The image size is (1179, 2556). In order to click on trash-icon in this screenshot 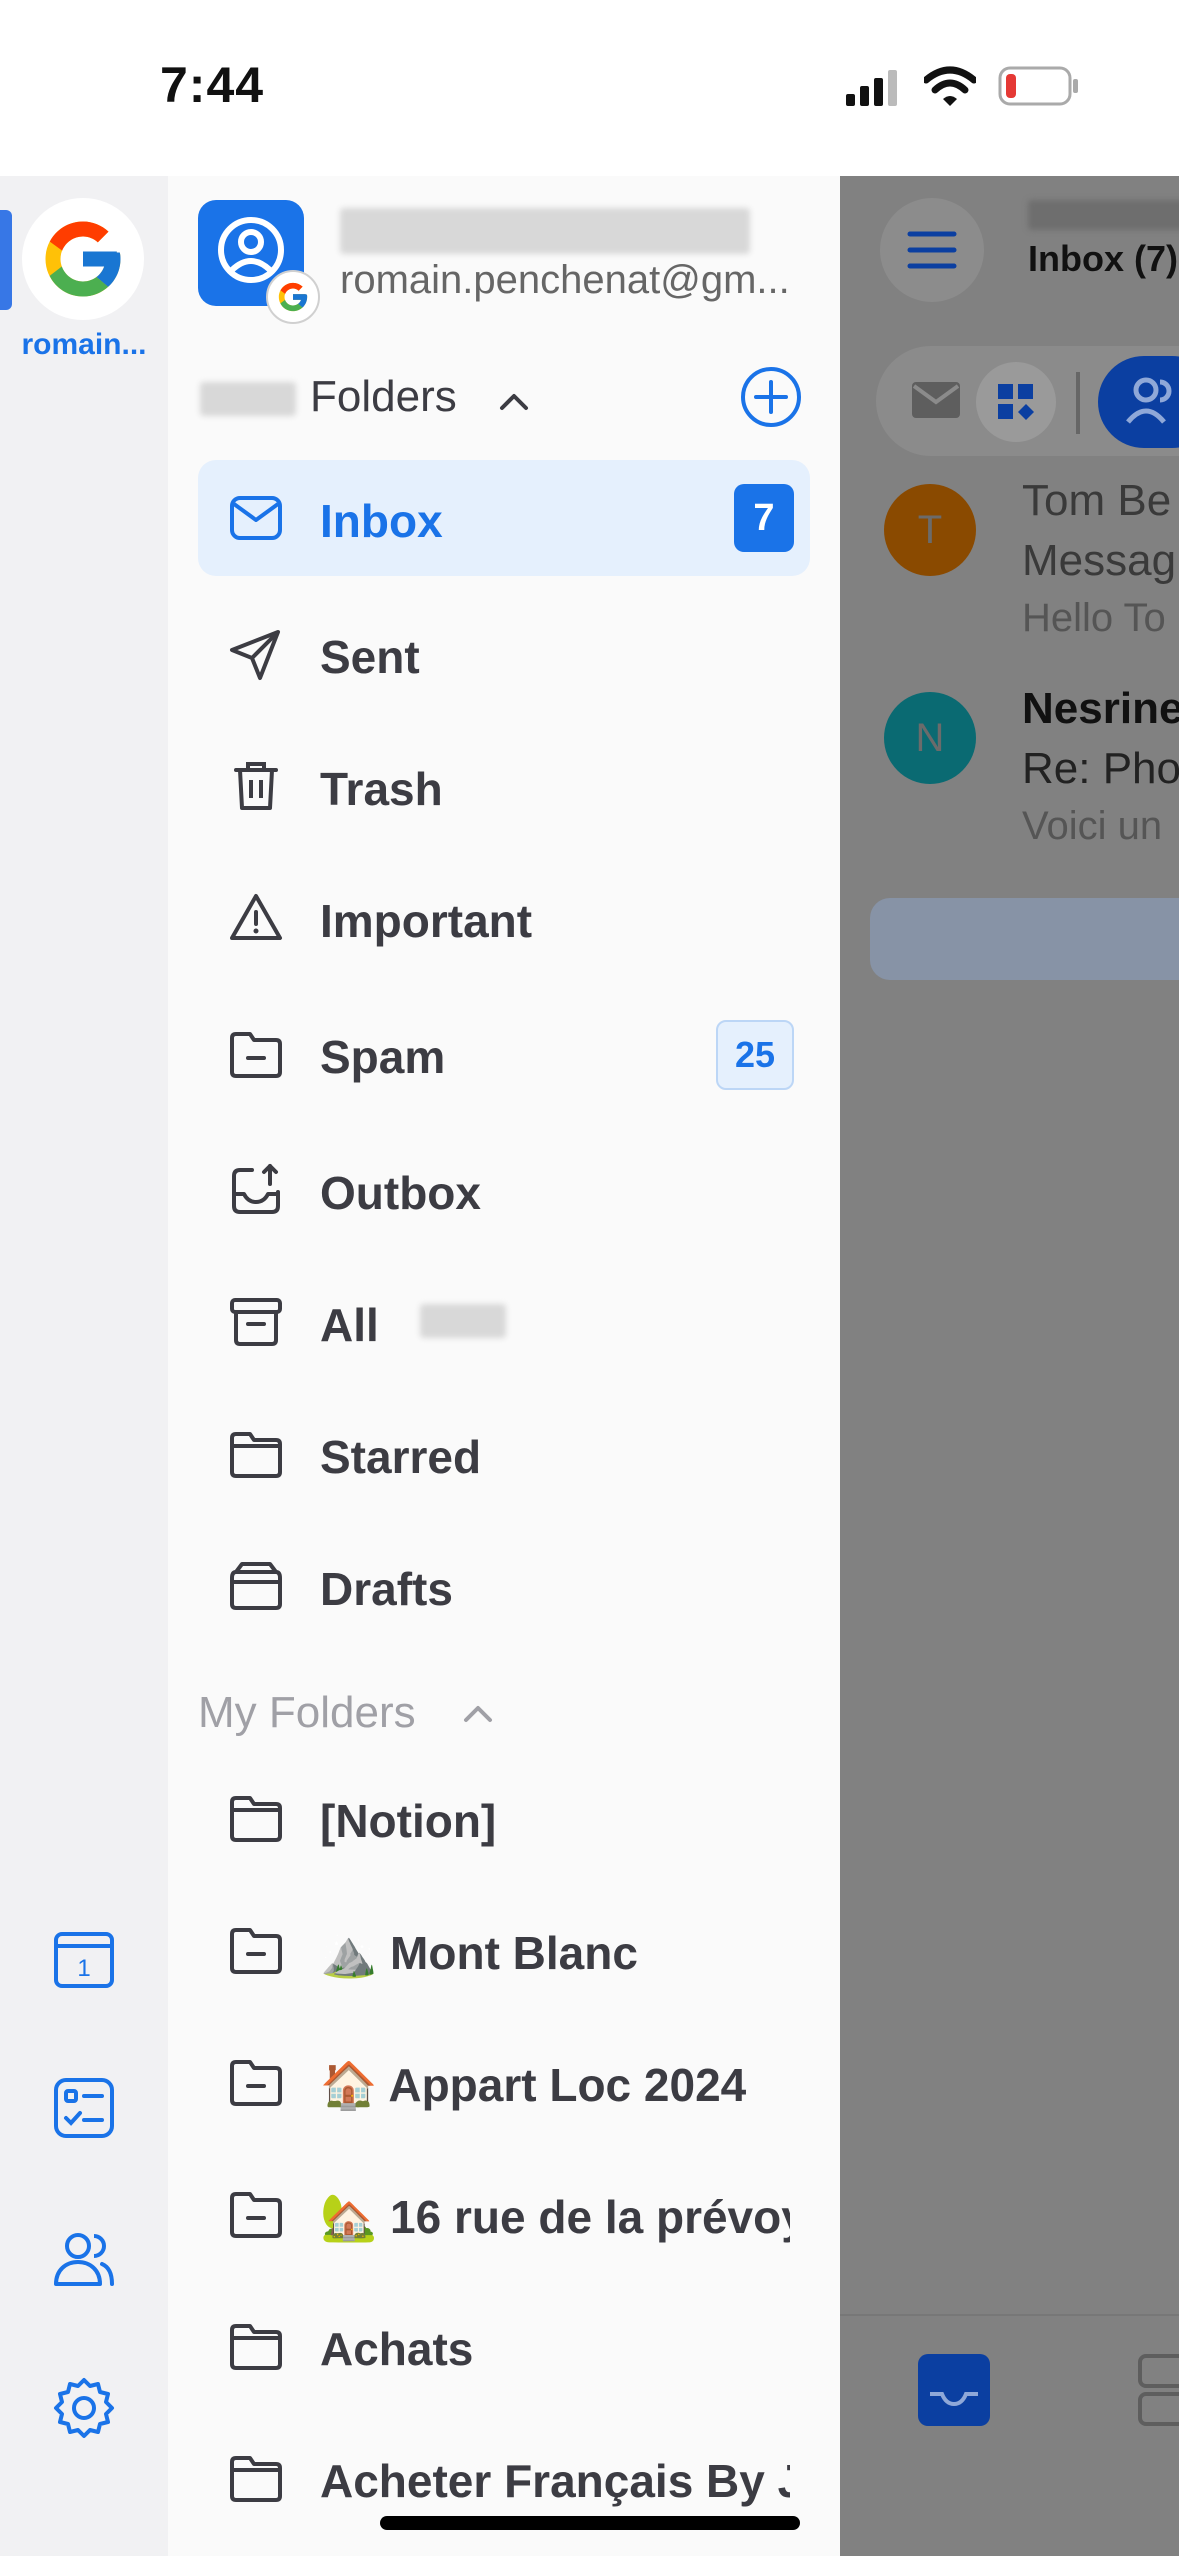, I will do `click(256, 786)`.